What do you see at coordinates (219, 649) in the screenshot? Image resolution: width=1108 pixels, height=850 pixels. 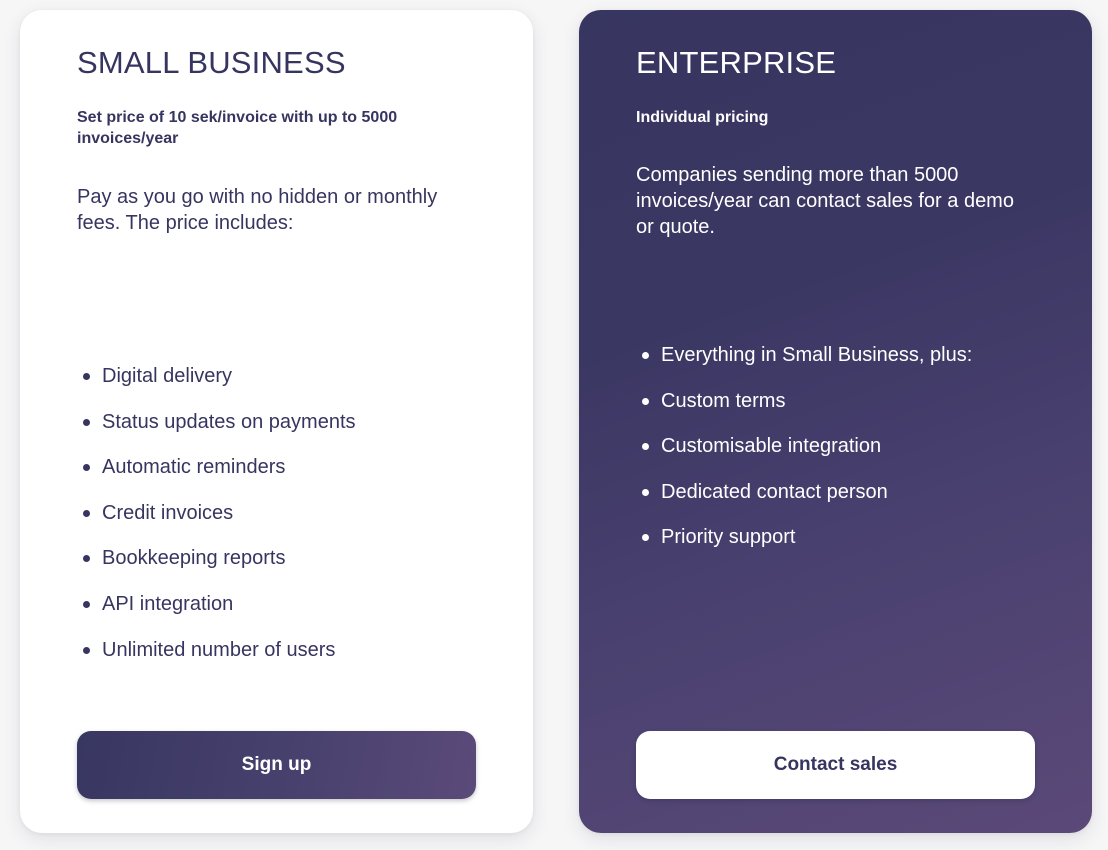 I see `feature-label: Unlimited number of users` at bounding box center [219, 649].